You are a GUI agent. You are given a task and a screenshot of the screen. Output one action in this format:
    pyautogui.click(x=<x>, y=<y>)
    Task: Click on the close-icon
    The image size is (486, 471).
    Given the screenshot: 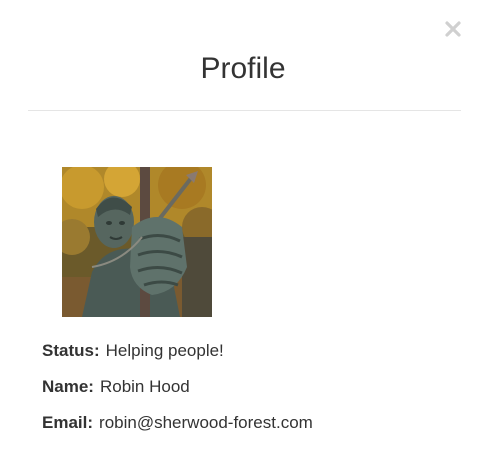 What is the action you would take?
    pyautogui.click(x=453, y=29)
    